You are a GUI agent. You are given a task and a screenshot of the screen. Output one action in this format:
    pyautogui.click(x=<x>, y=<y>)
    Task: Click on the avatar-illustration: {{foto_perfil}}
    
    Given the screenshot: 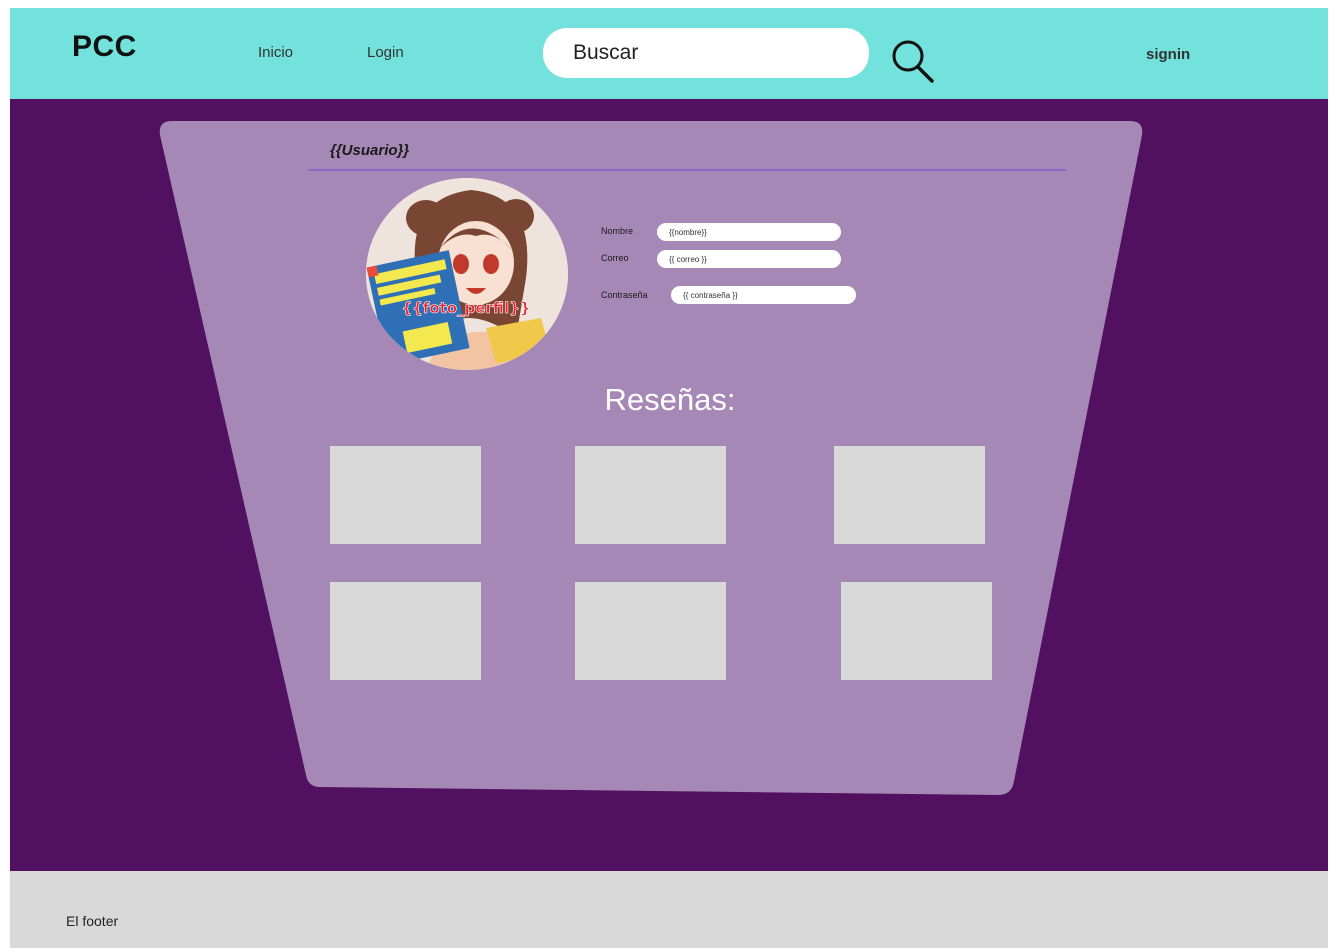 What is the action you would take?
    pyautogui.click(x=467, y=274)
    